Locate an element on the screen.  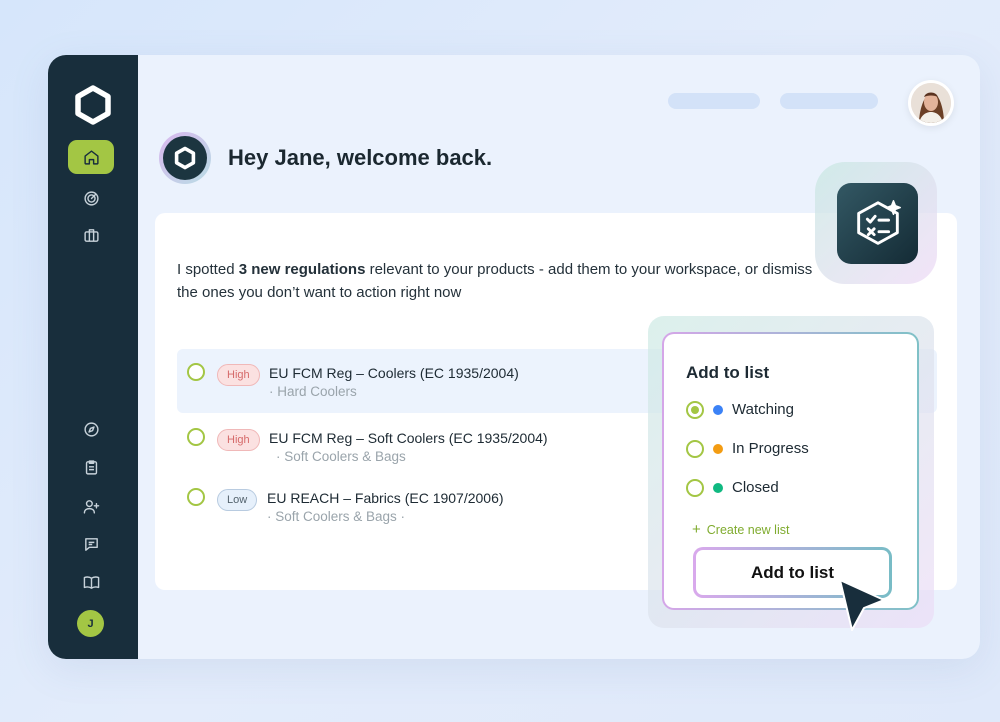
assistant-badge is located at coordinates (877, 223).